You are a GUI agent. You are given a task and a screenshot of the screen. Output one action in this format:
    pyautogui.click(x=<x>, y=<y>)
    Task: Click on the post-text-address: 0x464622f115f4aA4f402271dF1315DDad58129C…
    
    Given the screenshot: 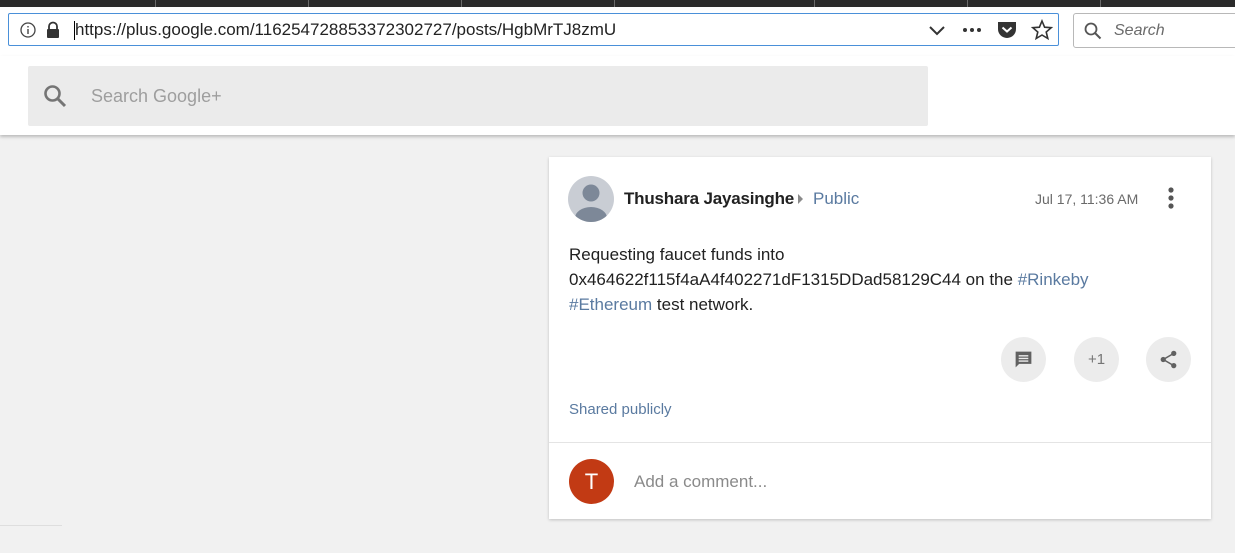 What is the action you would take?
    pyautogui.click(x=793, y=279)
    